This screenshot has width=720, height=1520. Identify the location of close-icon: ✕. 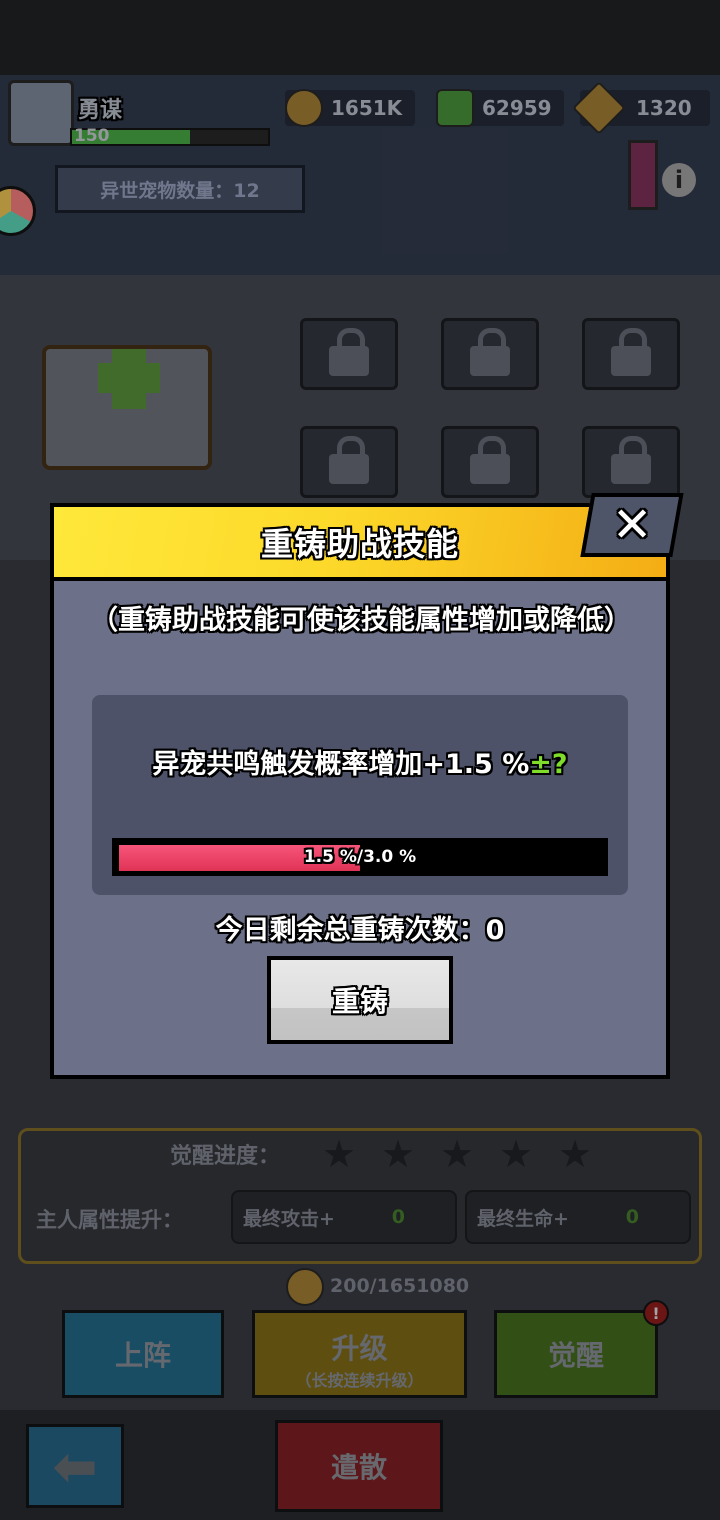
(632, 525).